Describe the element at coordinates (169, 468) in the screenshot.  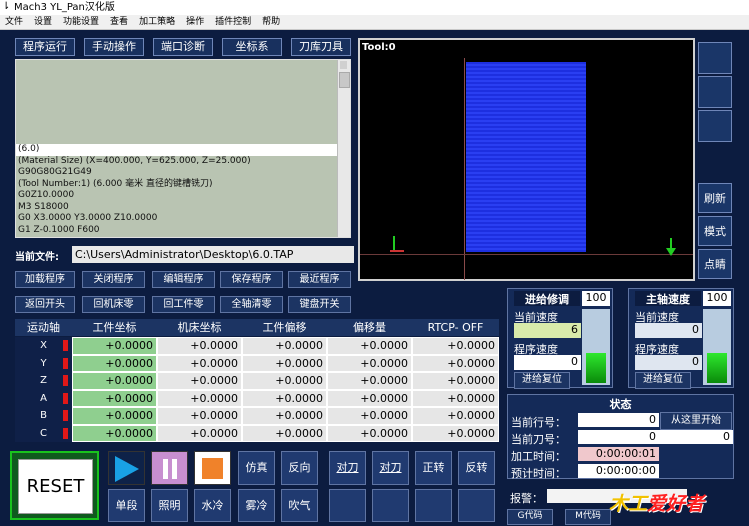
I see `feed-hold-button` at that location.